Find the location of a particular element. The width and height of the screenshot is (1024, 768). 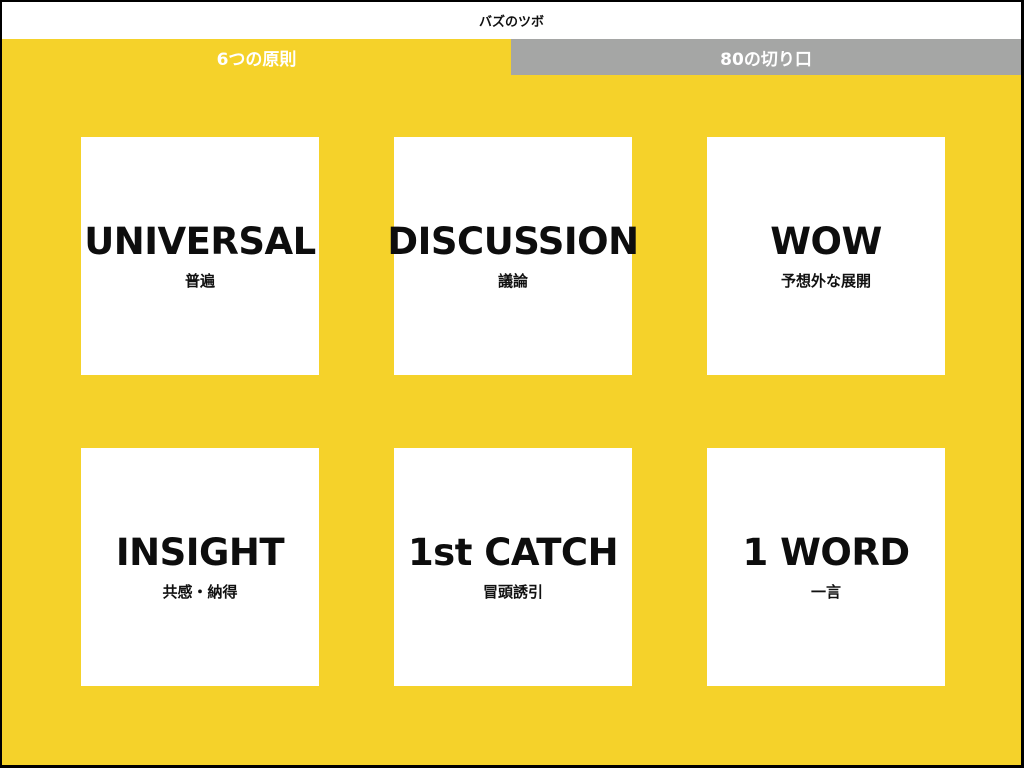

card-insight: INSIGHT 共感・納得 is located at coordinates (200, 567).